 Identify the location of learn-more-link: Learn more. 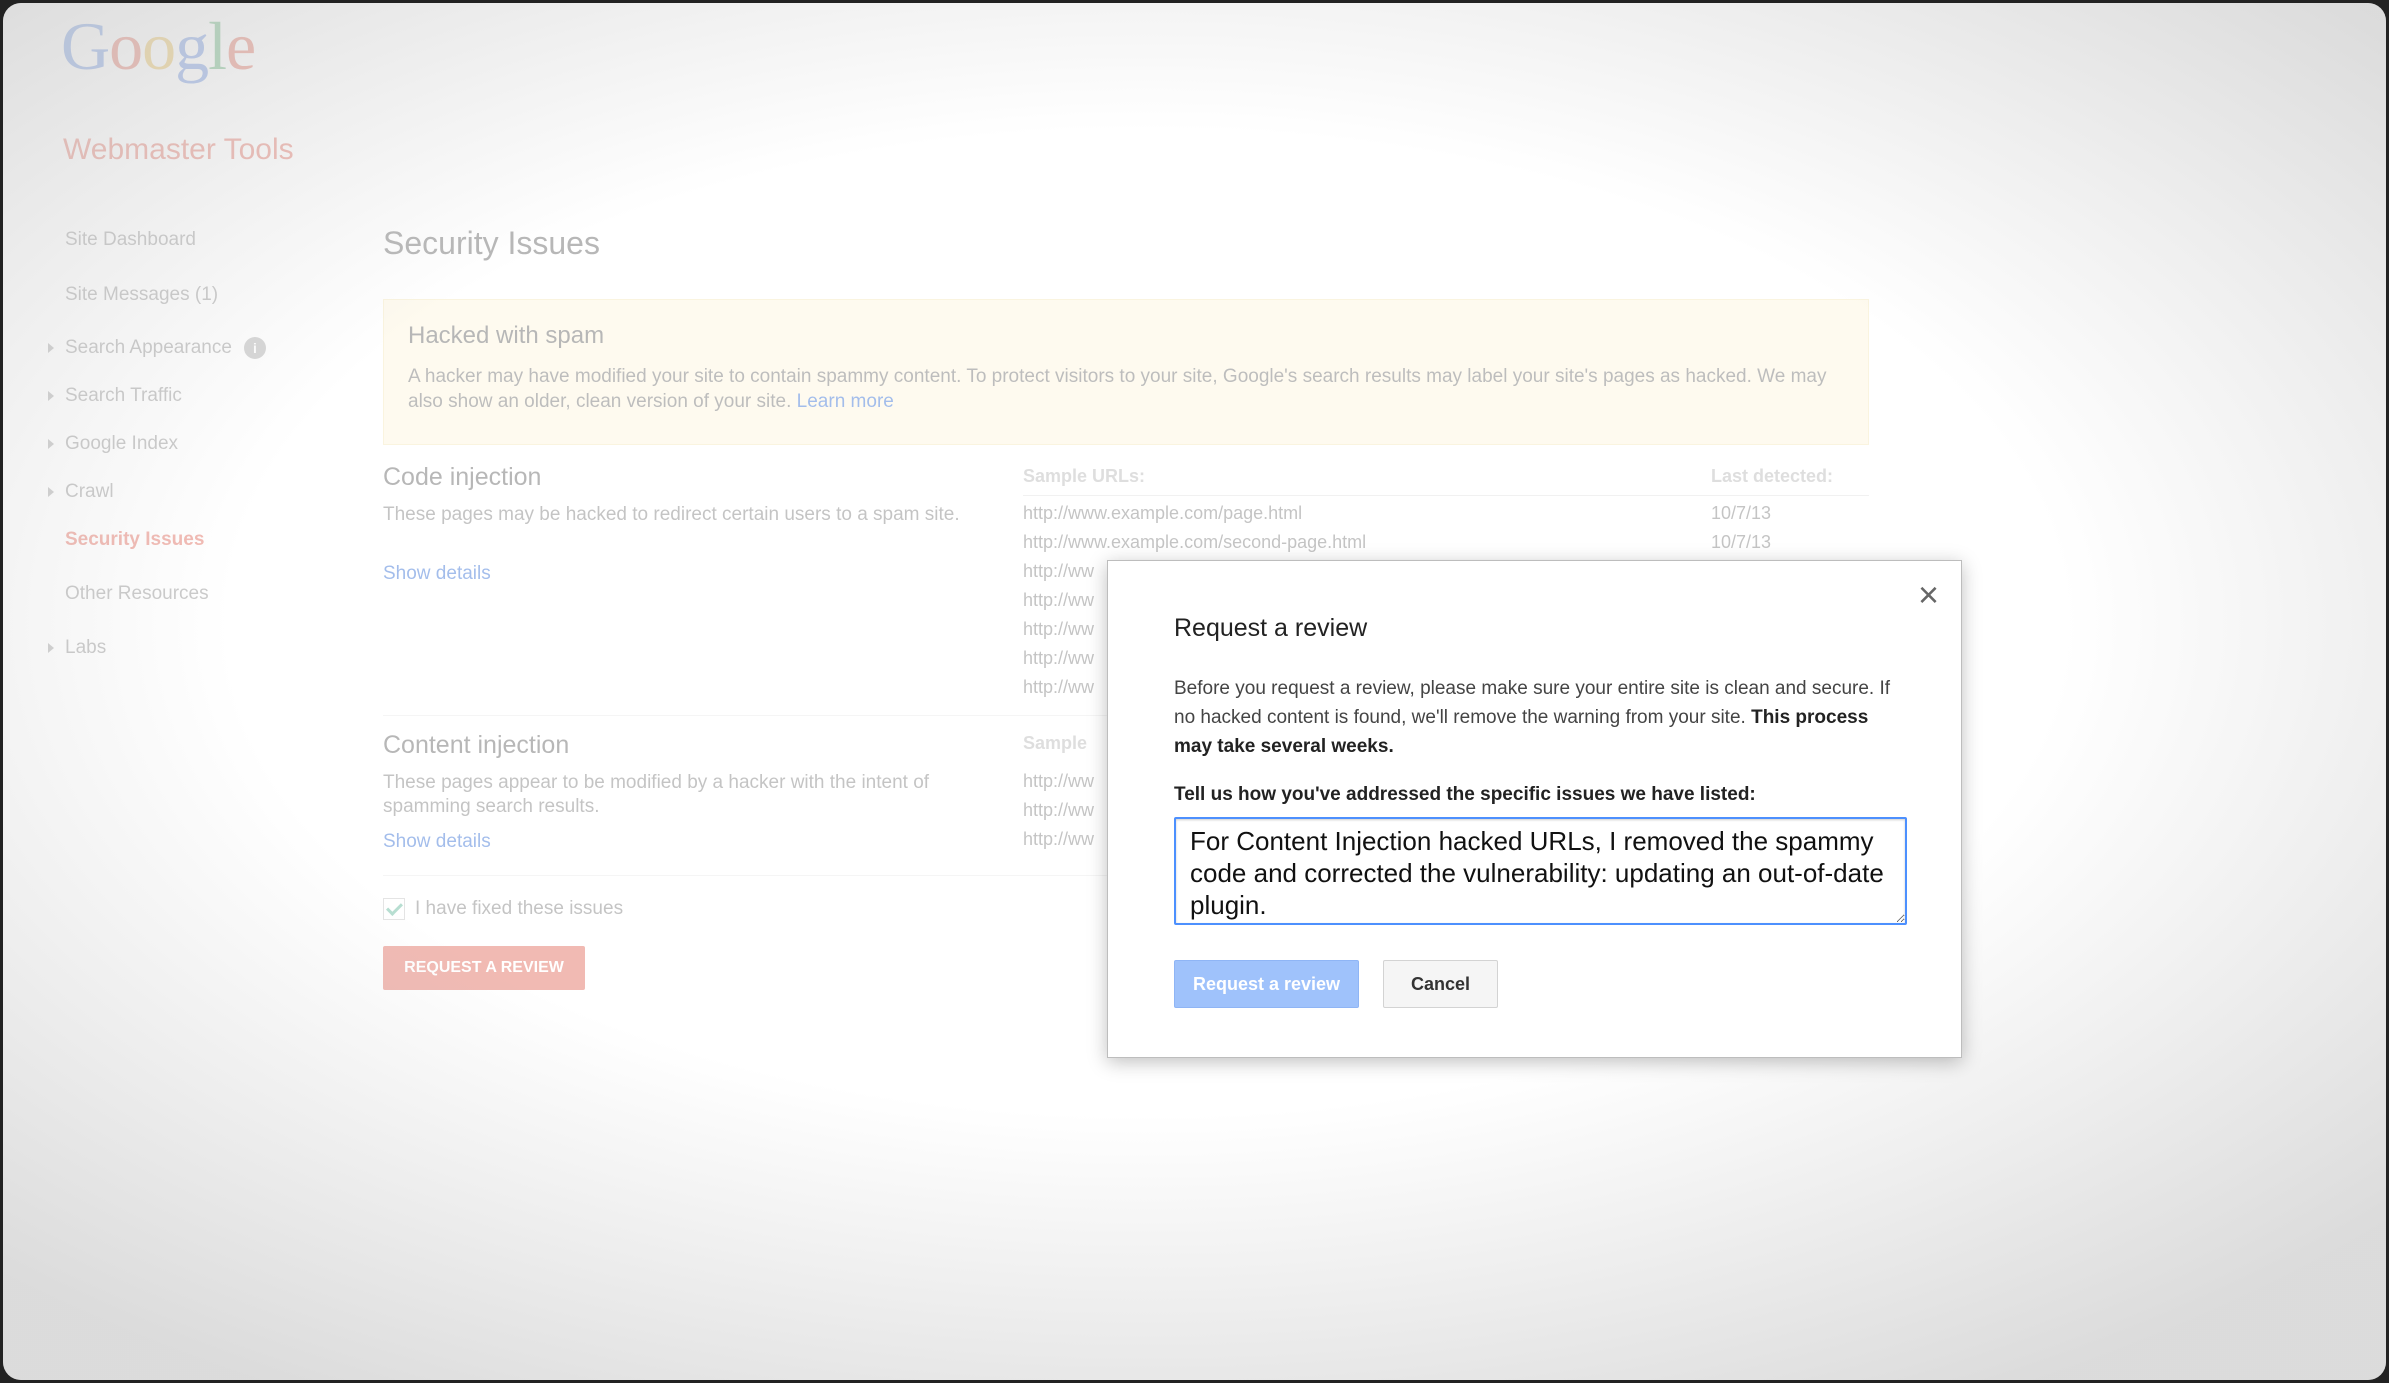
(845, 401).